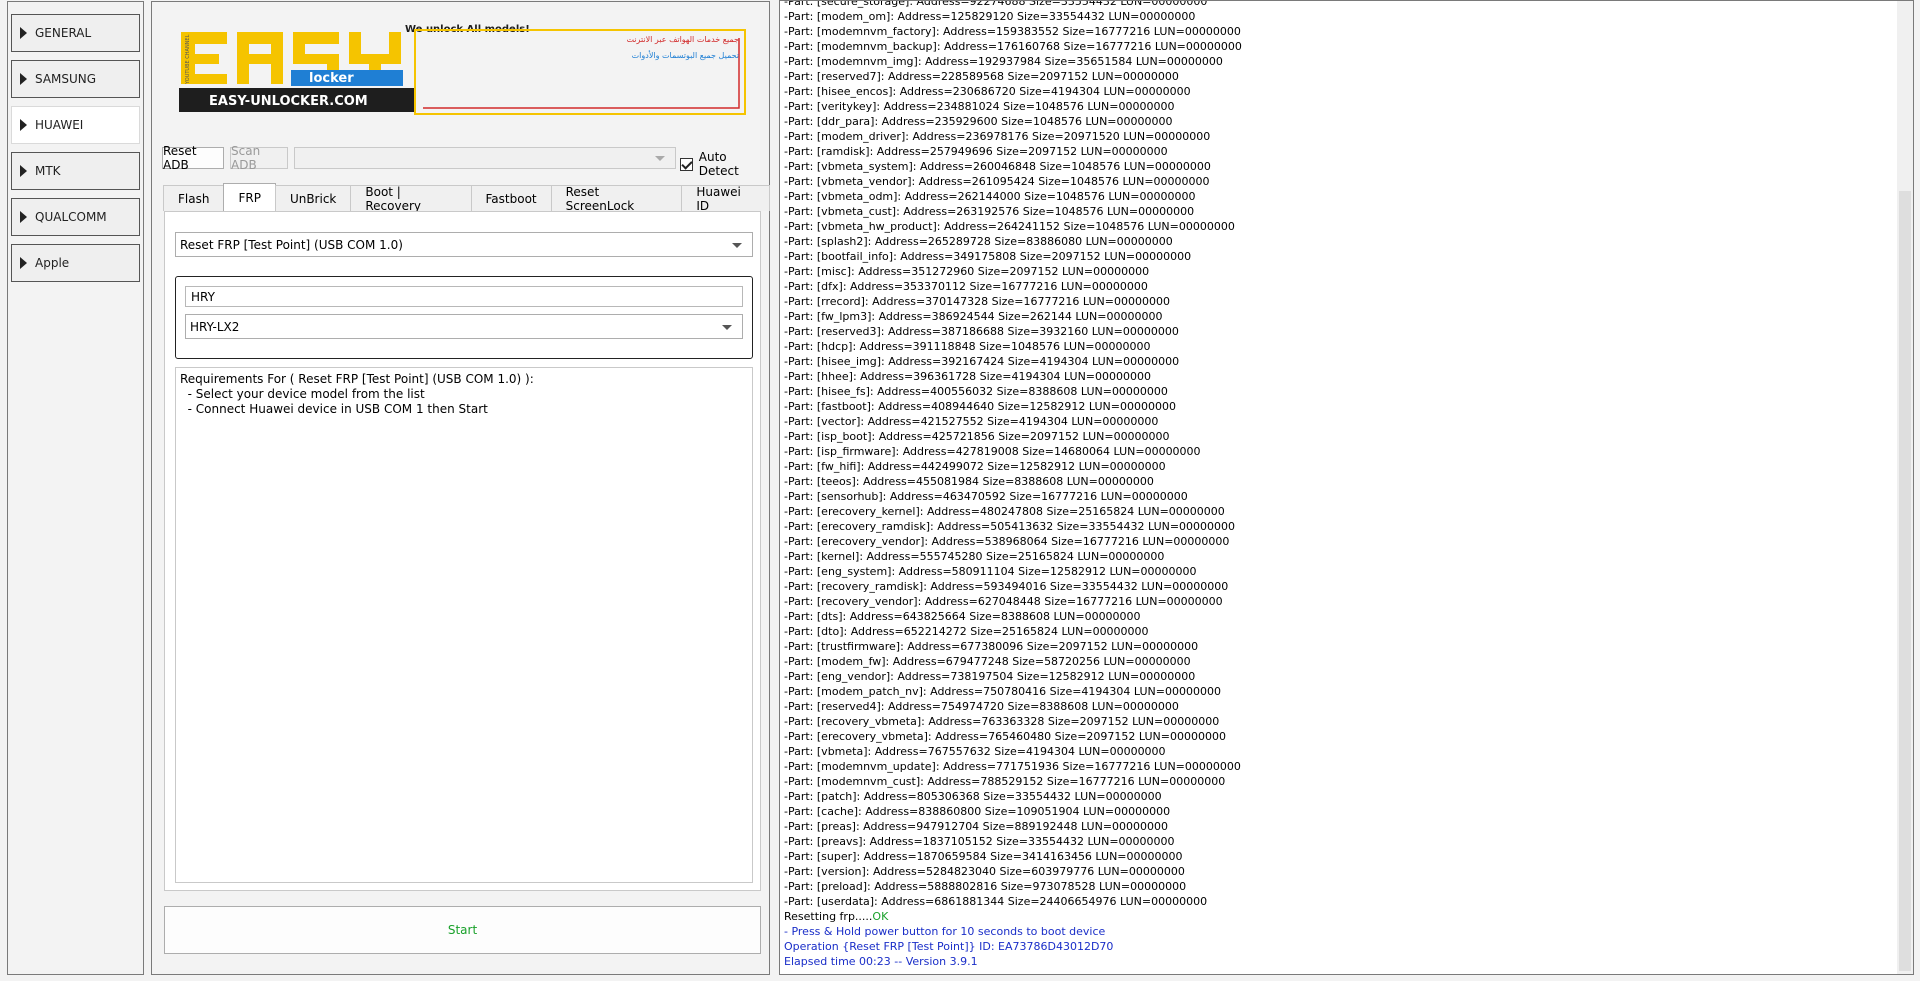  What do you see at coordinates (215, 327) in the screenshot?
I see `model-select-value: HRY-LX2` at bounding box center [215, 327].